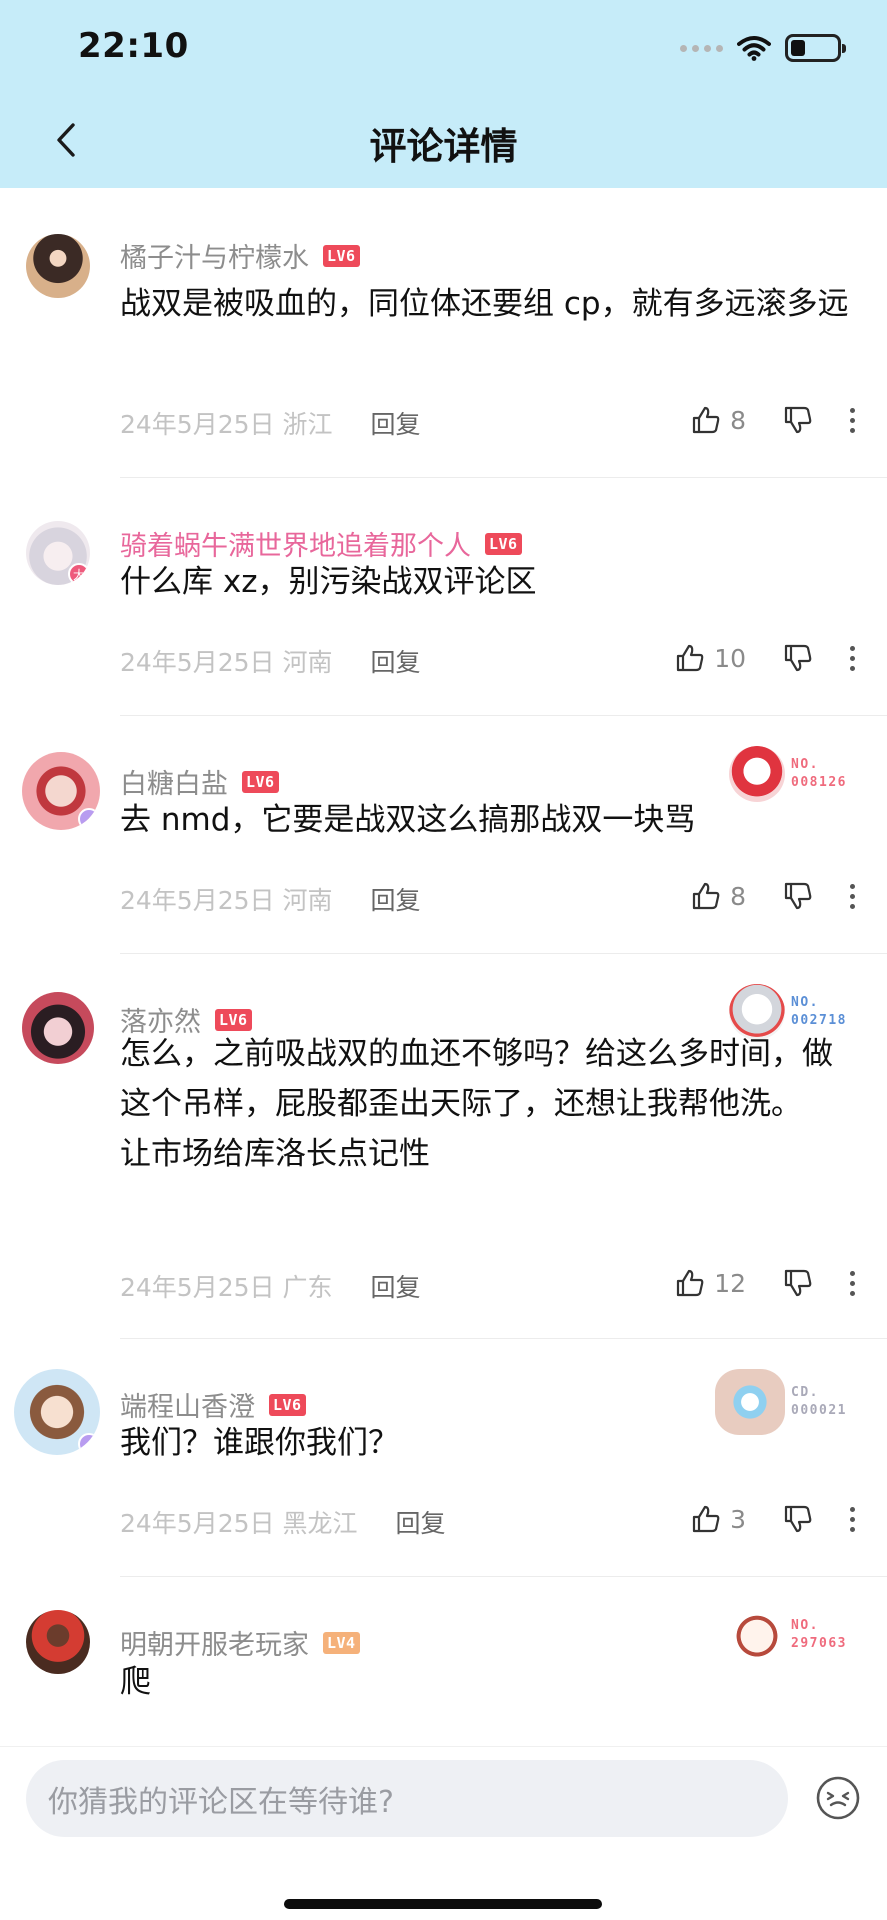  I want to click on like-button: 10, so click(710, 658).